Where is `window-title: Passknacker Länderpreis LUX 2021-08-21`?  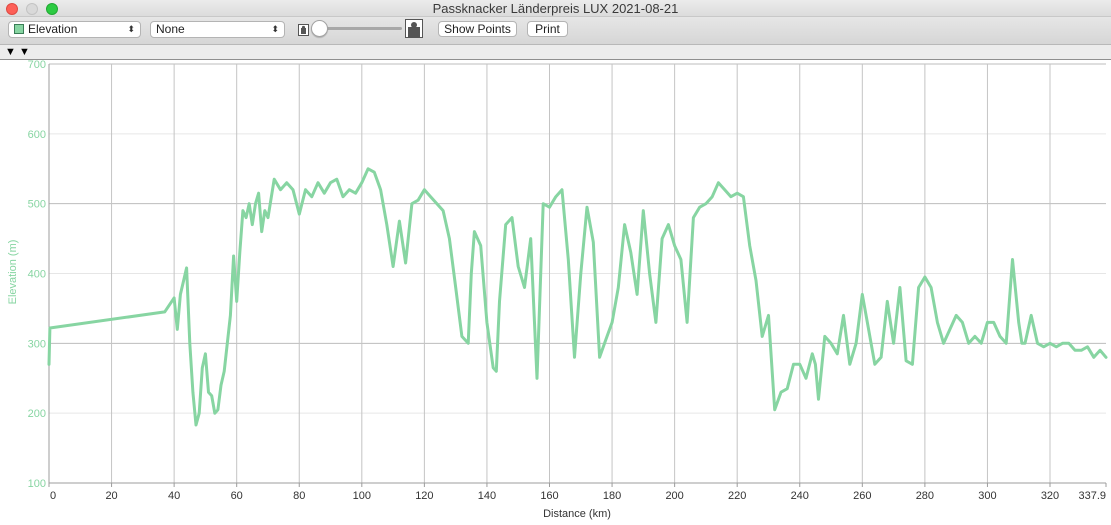 window-title: Passknacker Länderpreis LUX 2021-08-21 is located at coordinates (555, 8).